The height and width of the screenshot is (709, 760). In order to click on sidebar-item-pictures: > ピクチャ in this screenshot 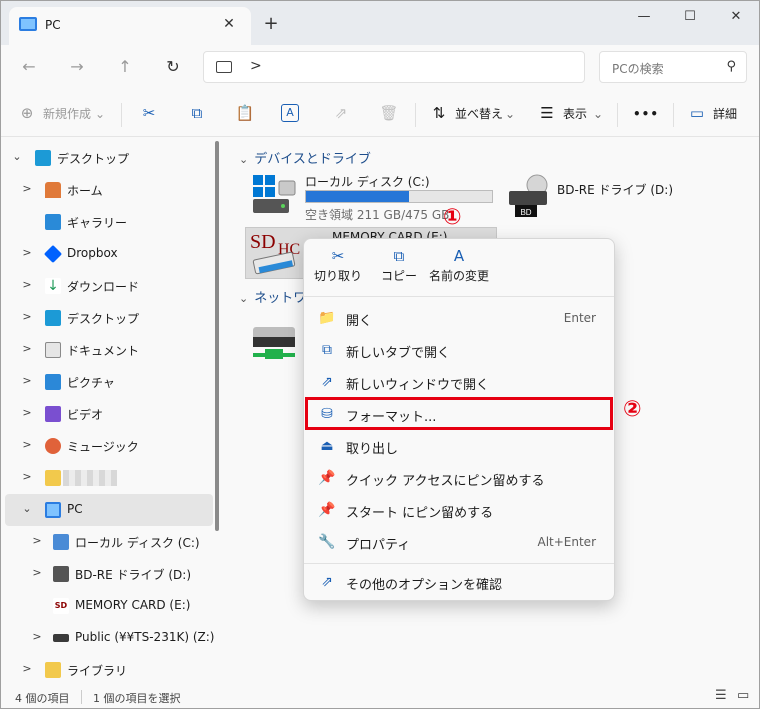, I will do `click(107, 382)`.